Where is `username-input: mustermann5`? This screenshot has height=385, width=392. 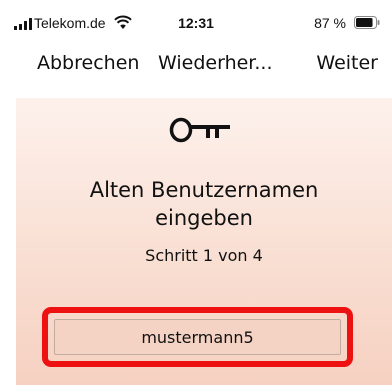
username-input: mustermann5 is located at coordinates (197, 337).